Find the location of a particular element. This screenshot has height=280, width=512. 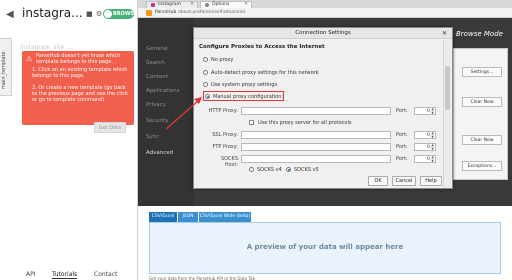

radio-no-proxy is located at coordinates (205, 59).